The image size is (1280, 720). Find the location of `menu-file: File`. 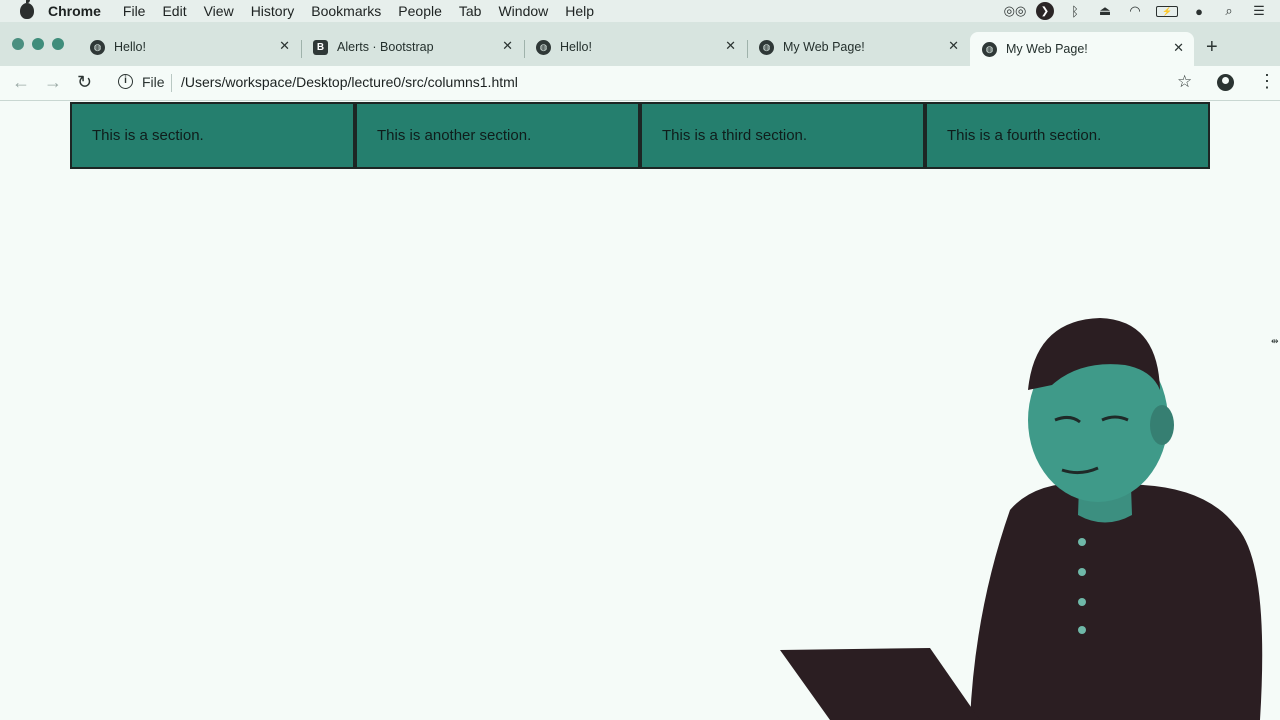

menu-file: File is located at coordinates (134, 11).